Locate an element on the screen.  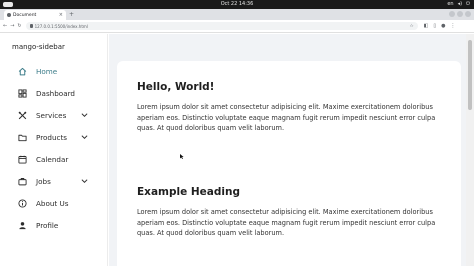
address-bar: 127.0.0.1:5500/index.html ☆ is located at coordinates (221, 26).